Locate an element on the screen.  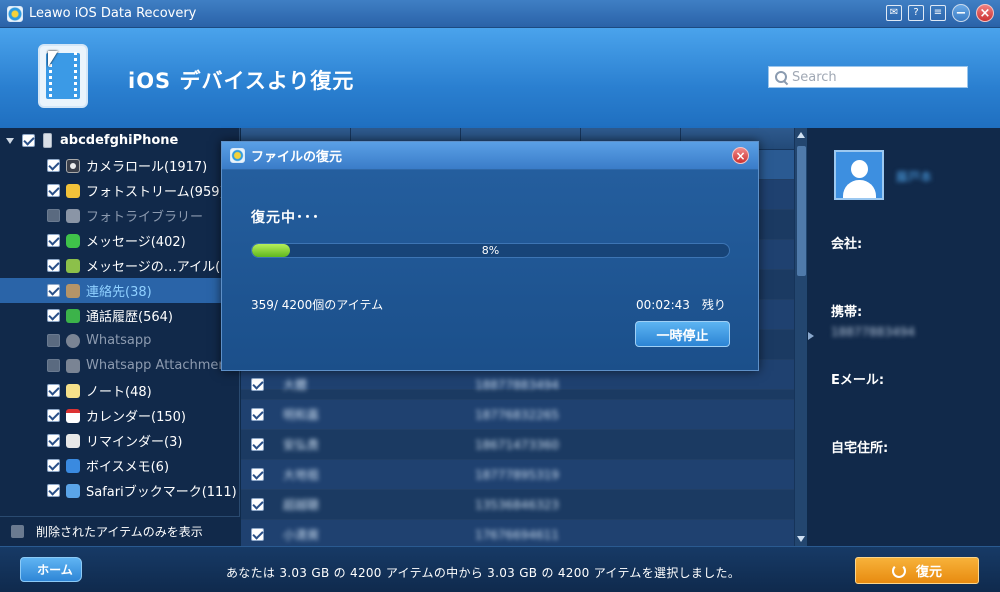
scroll-thumb is located at coordinates (801, 211).